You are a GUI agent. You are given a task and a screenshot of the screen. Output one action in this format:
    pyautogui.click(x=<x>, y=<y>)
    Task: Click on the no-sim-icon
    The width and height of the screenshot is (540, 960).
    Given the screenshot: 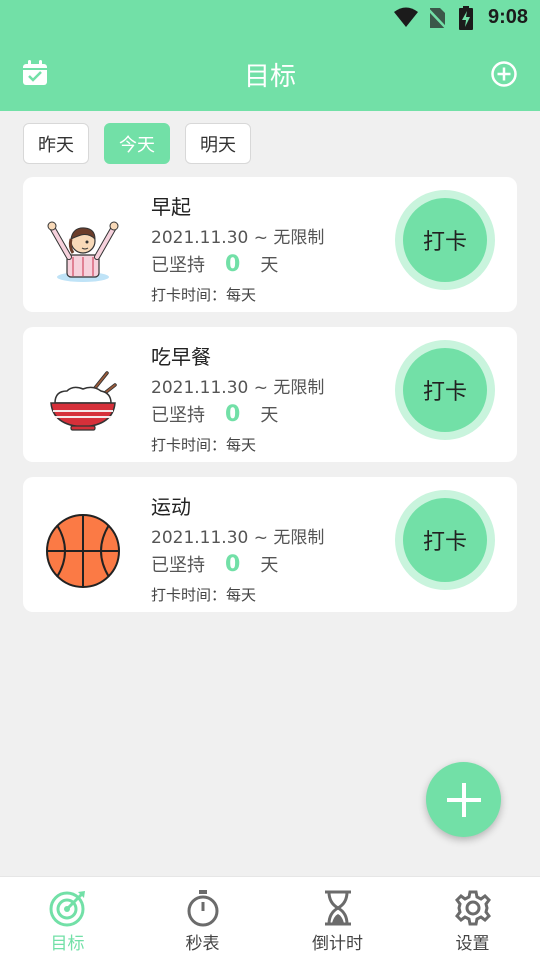 What is the action you would take?
    pyautogui.click(x=437, y=18)
    